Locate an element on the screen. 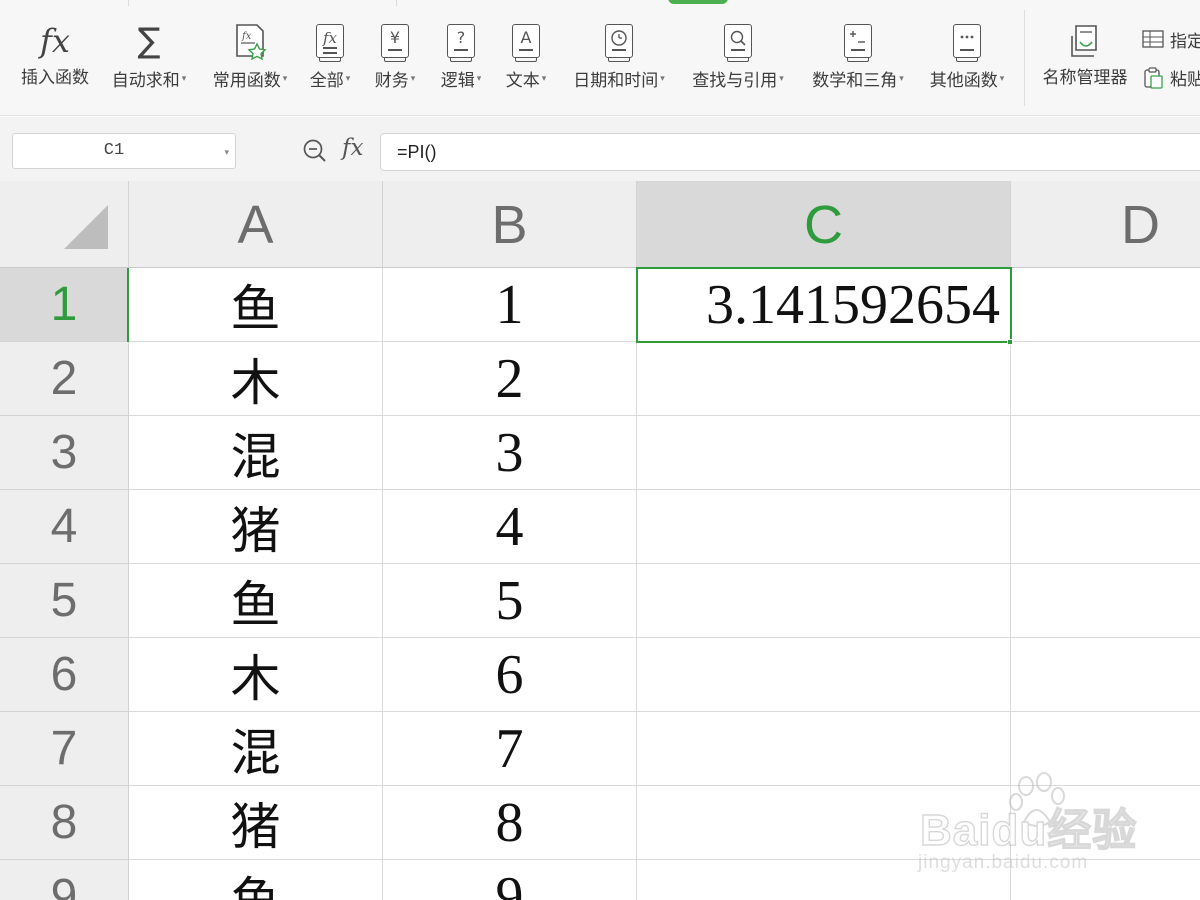  text-functions-button: A 文本 ▾ is located at coordinates (526, 60).